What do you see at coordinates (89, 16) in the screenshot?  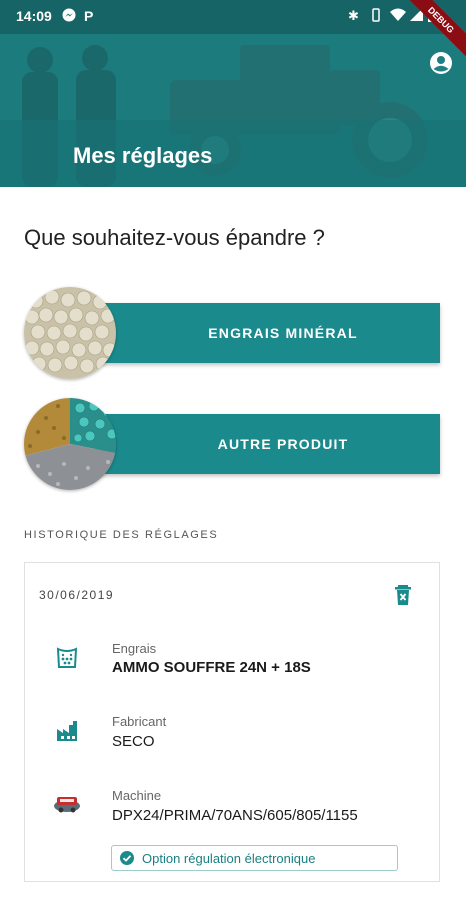 I see `parking-icon: P` at bounding box center [89, 16].